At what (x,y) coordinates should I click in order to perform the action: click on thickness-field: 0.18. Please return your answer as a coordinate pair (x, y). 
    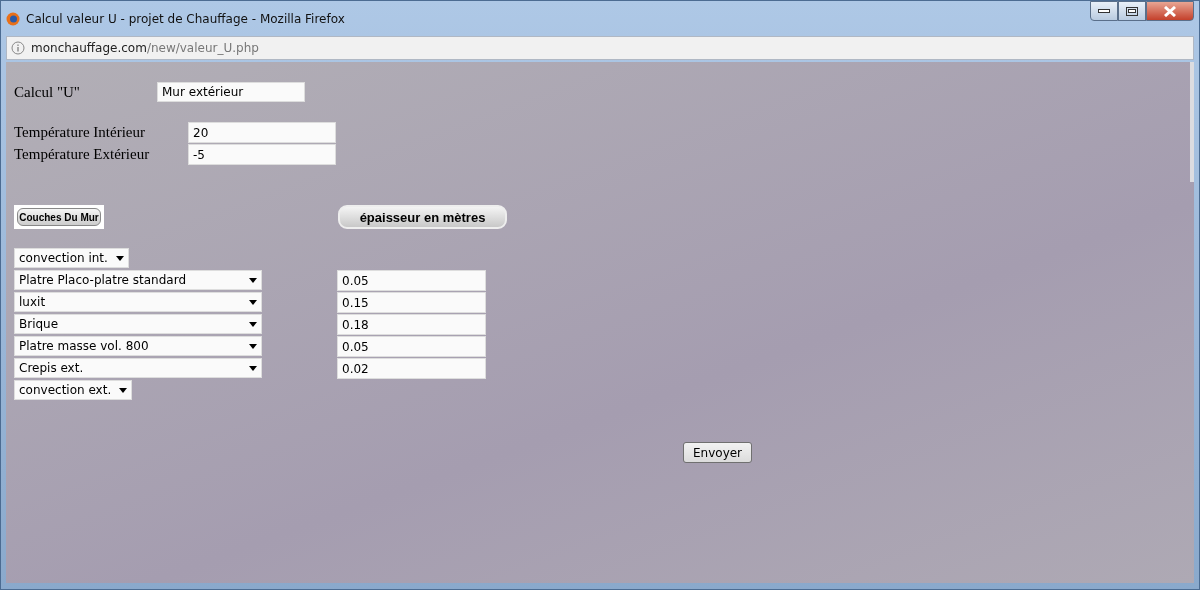
    Looking at the image, I should click on (411, 324).